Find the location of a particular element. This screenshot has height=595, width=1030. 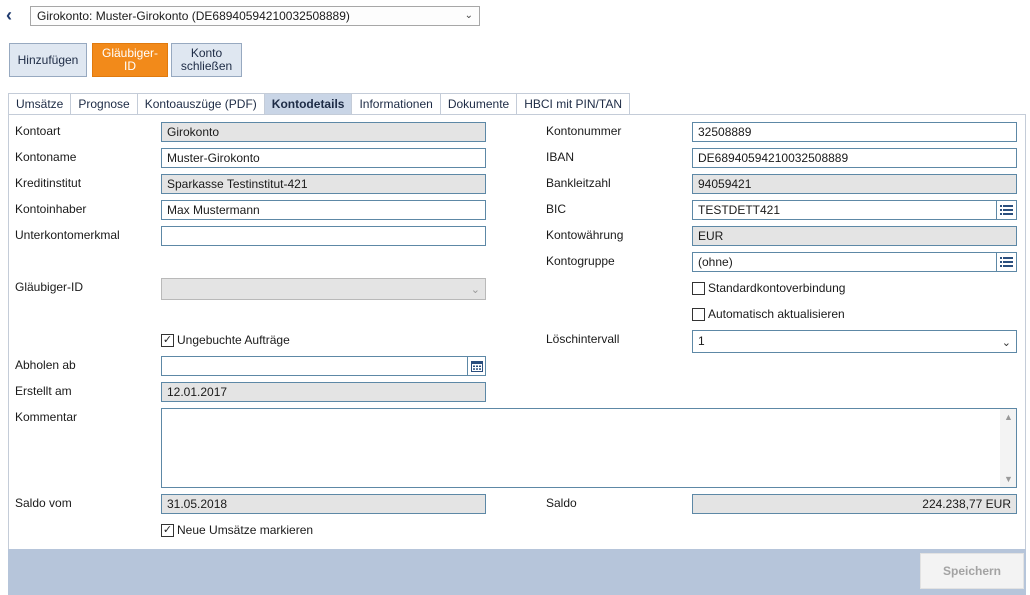

saldo-vom-field: 31.05.2018 is located at coordinates (323, 504).